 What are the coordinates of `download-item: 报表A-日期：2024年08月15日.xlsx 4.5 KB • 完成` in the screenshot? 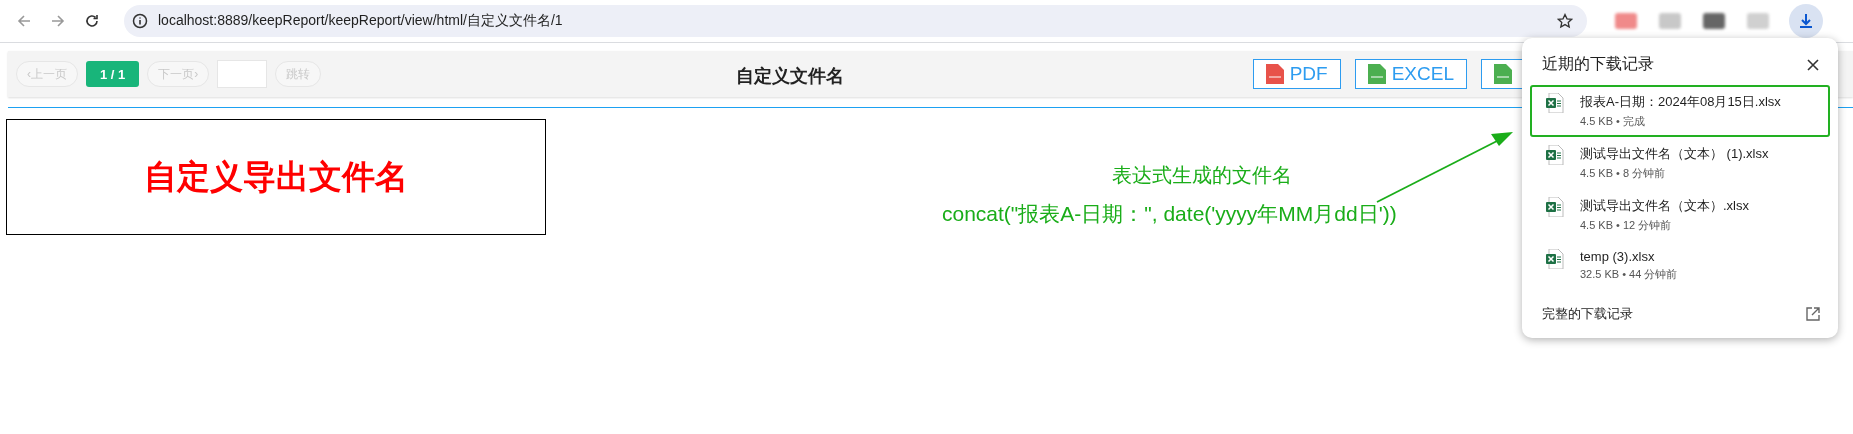 It's located at (1680, 111).